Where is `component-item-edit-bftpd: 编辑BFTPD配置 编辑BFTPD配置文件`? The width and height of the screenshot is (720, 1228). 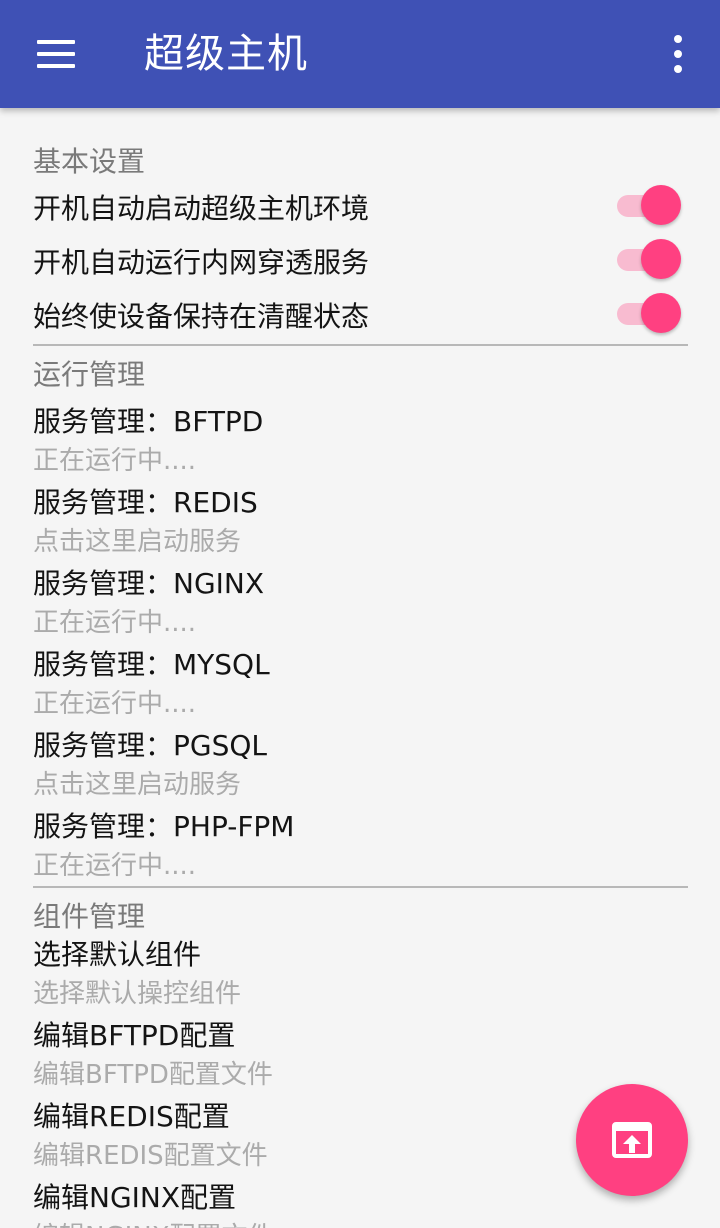 component-item-edit-bftpd: 编辑BFTPD配置 编辑BFTPD配置文件 is located at coordinates (360, 1054).